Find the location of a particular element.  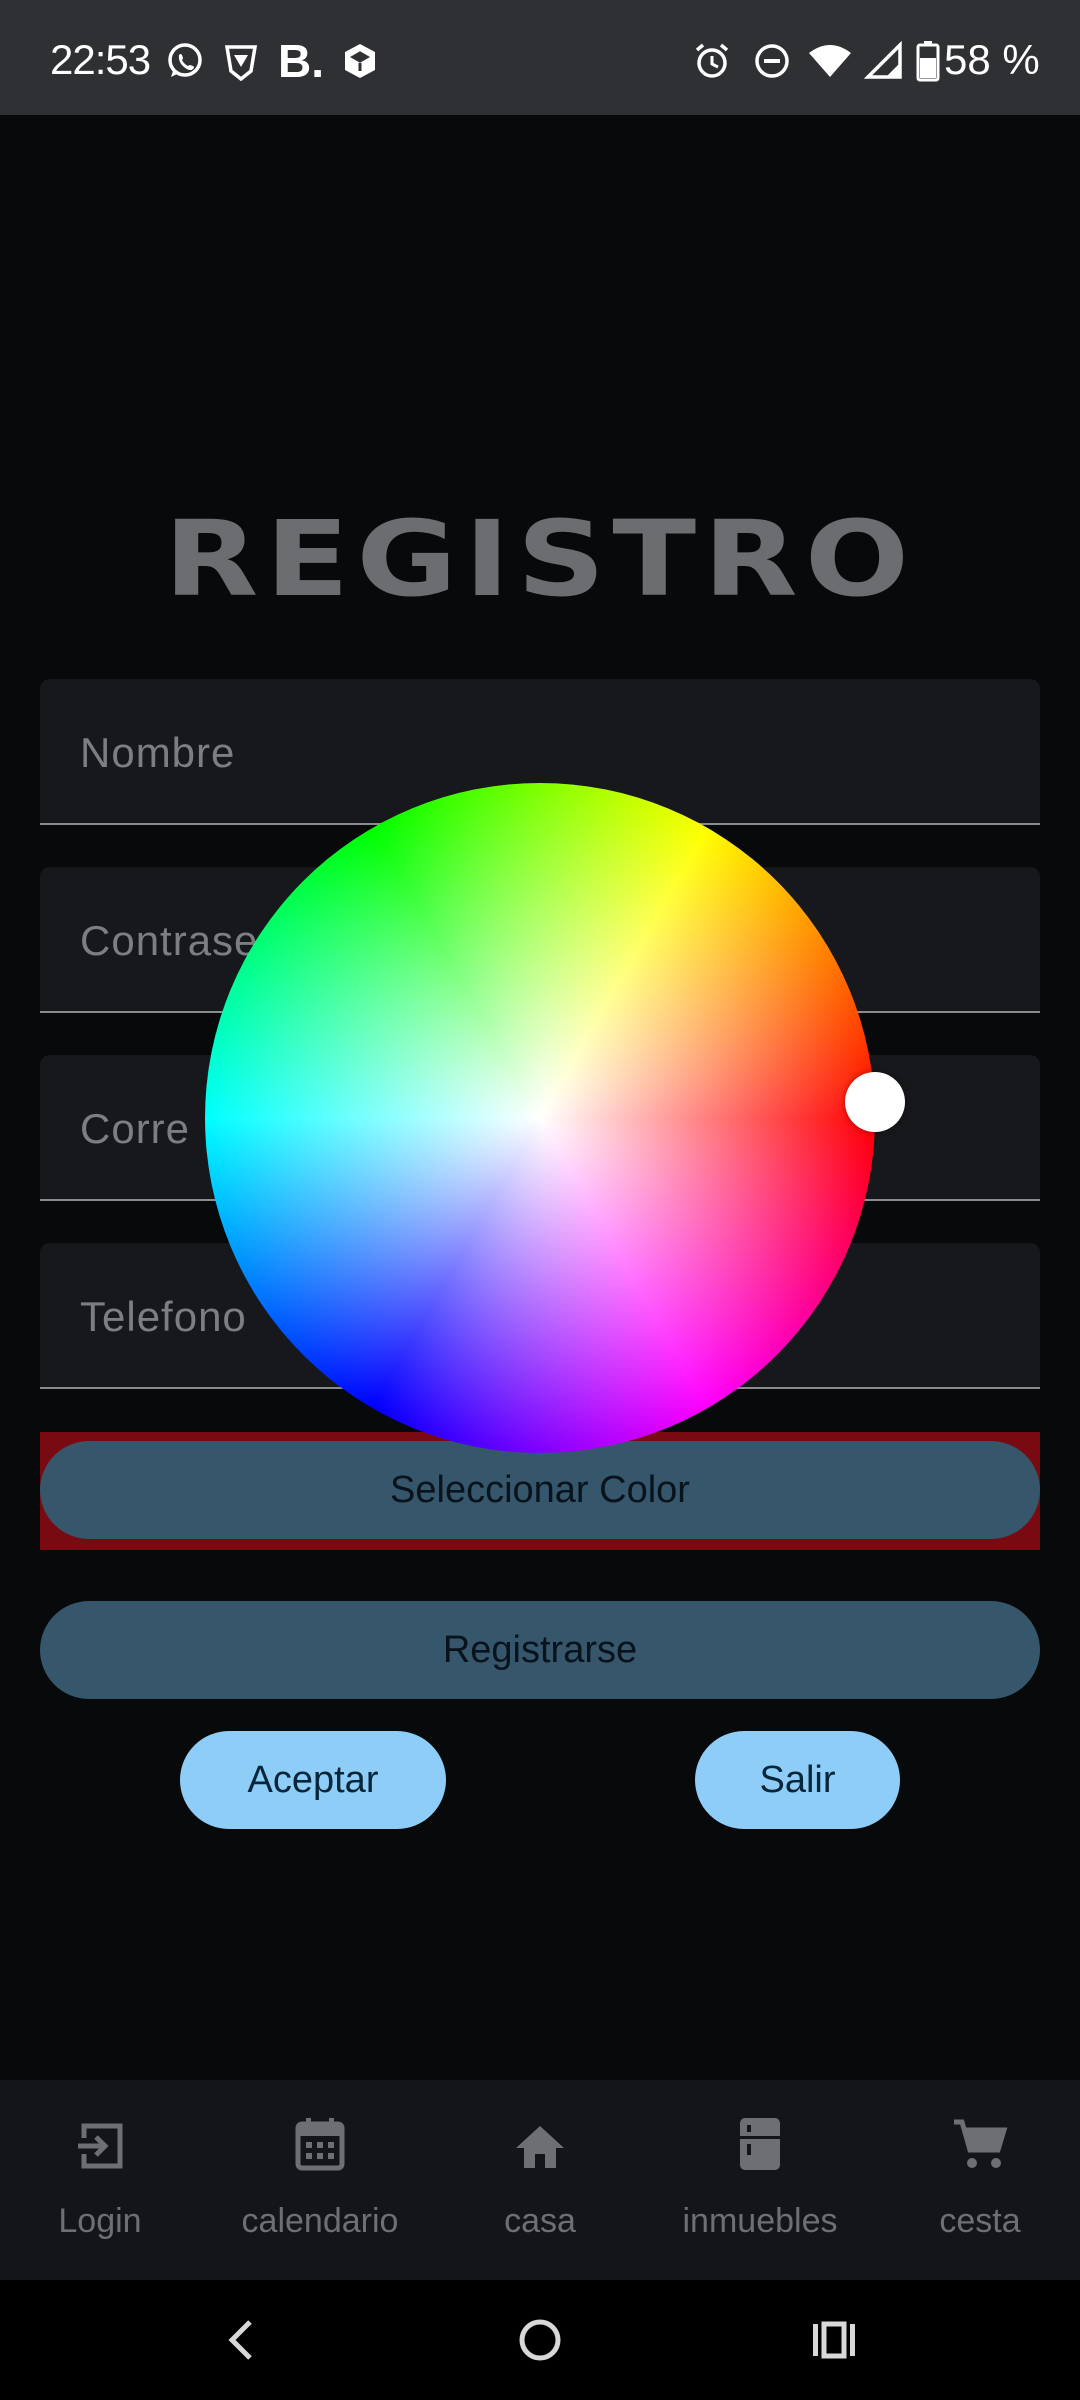

whatsapp-icon is located at coordinates (185, 61).